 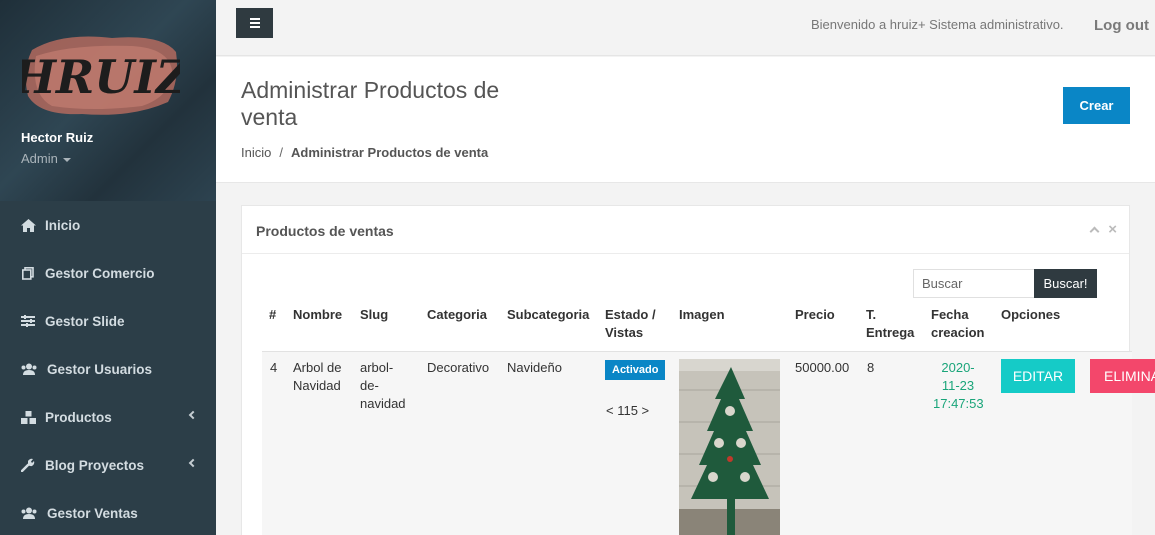 What do you see at coordinates (95, 465) in the screenshot?
I see `sidebar-item-label: Blog Proyectos` at bounding box center [95, 465].